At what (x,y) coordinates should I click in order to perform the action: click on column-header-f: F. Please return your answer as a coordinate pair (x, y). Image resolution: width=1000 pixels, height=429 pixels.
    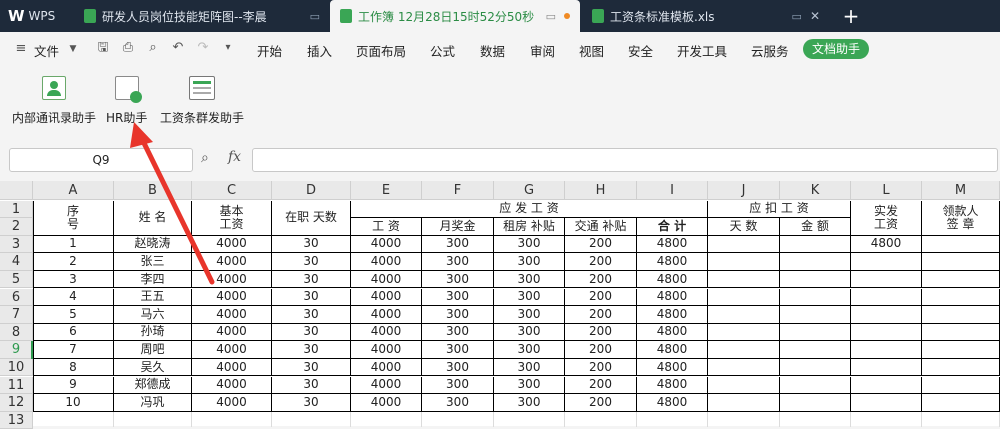
    Looking at the image, I should click on (458, 190).